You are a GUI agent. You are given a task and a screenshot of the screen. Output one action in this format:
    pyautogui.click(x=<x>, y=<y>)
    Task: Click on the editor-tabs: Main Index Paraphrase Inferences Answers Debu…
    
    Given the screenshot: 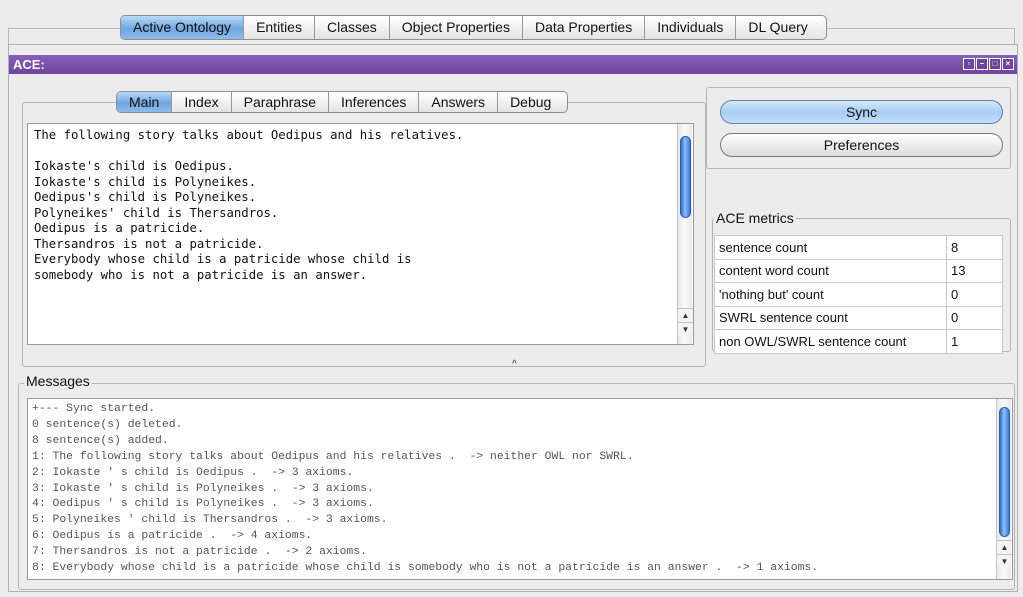 What is the action you would take?
    pyautogui.click(x=342, y=102)
    